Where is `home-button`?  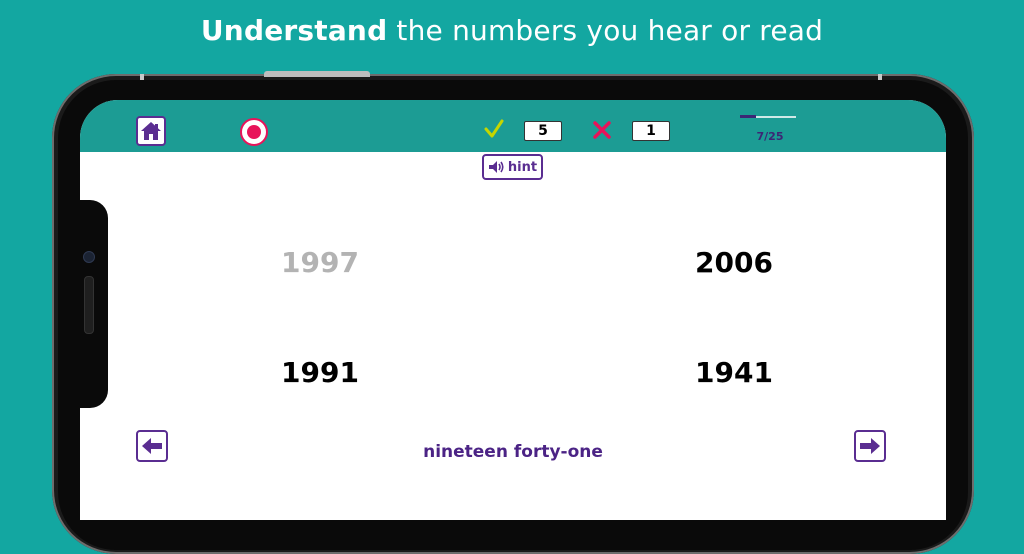
home-button is located at coordinates (151, 131).